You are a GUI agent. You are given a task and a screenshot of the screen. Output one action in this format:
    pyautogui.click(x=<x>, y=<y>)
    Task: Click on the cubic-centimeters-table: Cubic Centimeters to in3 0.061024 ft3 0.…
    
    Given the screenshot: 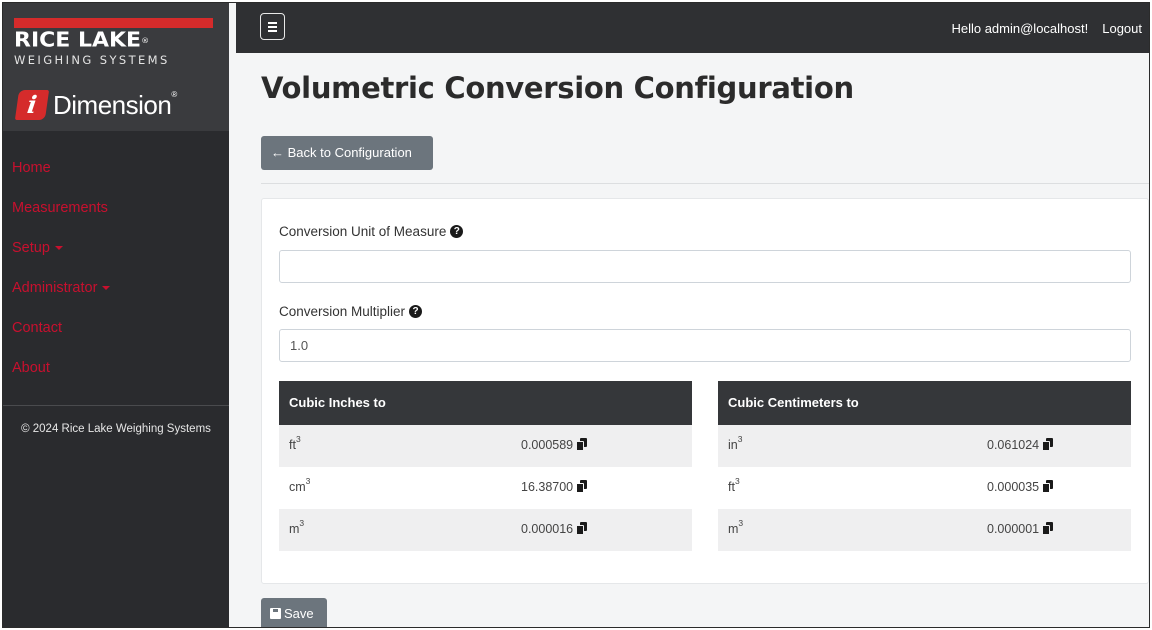 What is the action you would take?
    pyautogui.click(x=924, y=466)
    